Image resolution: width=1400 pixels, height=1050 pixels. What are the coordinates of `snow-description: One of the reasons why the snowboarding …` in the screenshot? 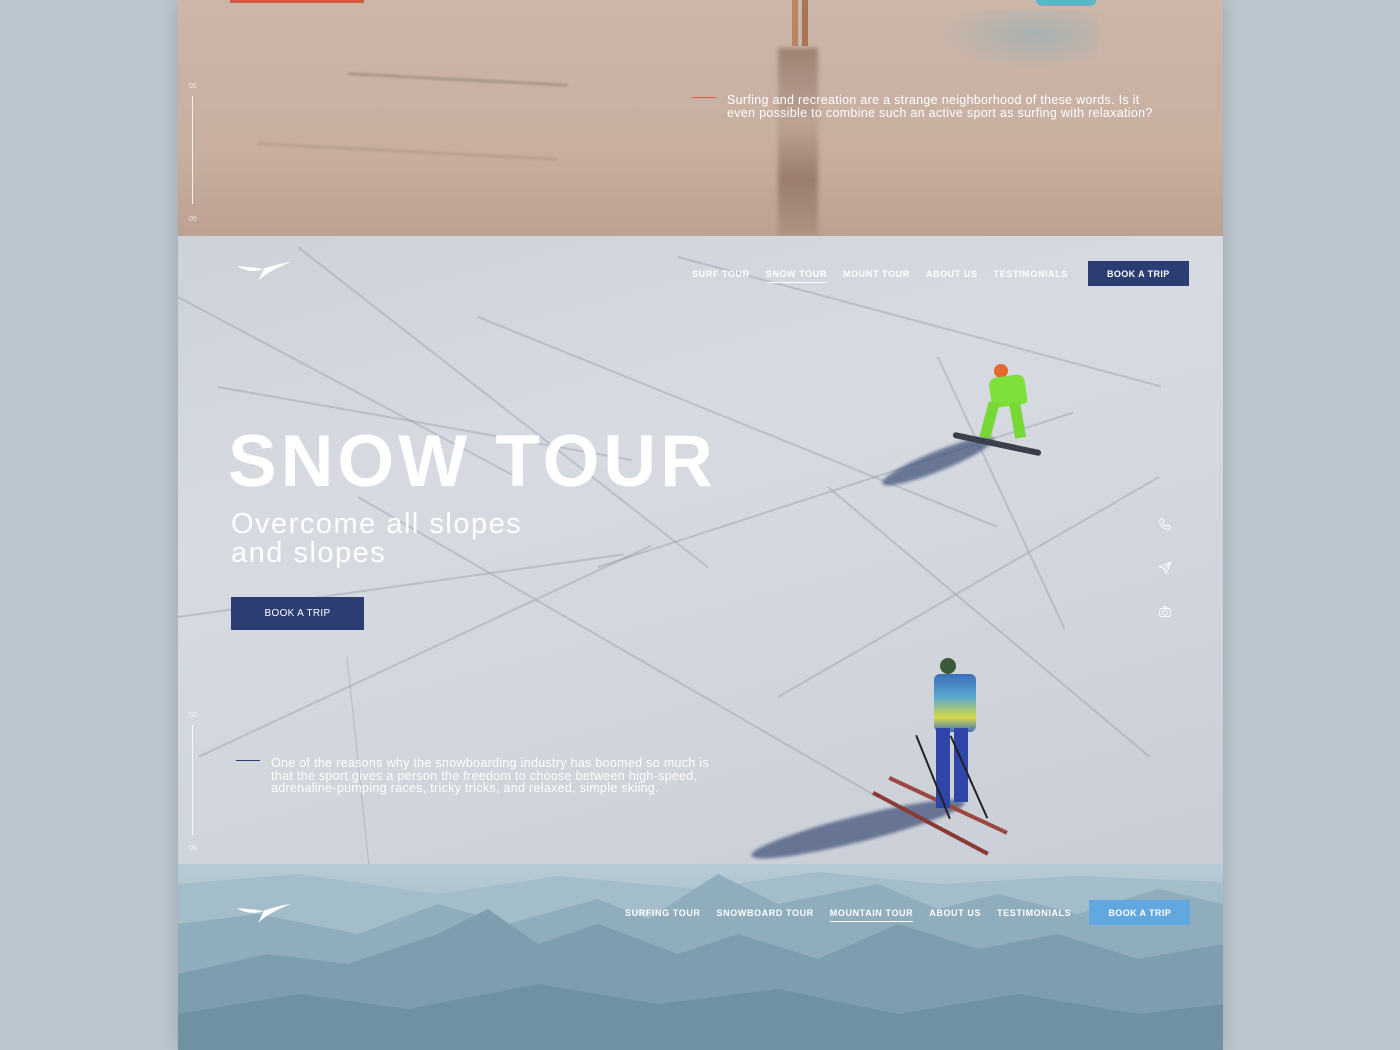 It's located at (490, 775).